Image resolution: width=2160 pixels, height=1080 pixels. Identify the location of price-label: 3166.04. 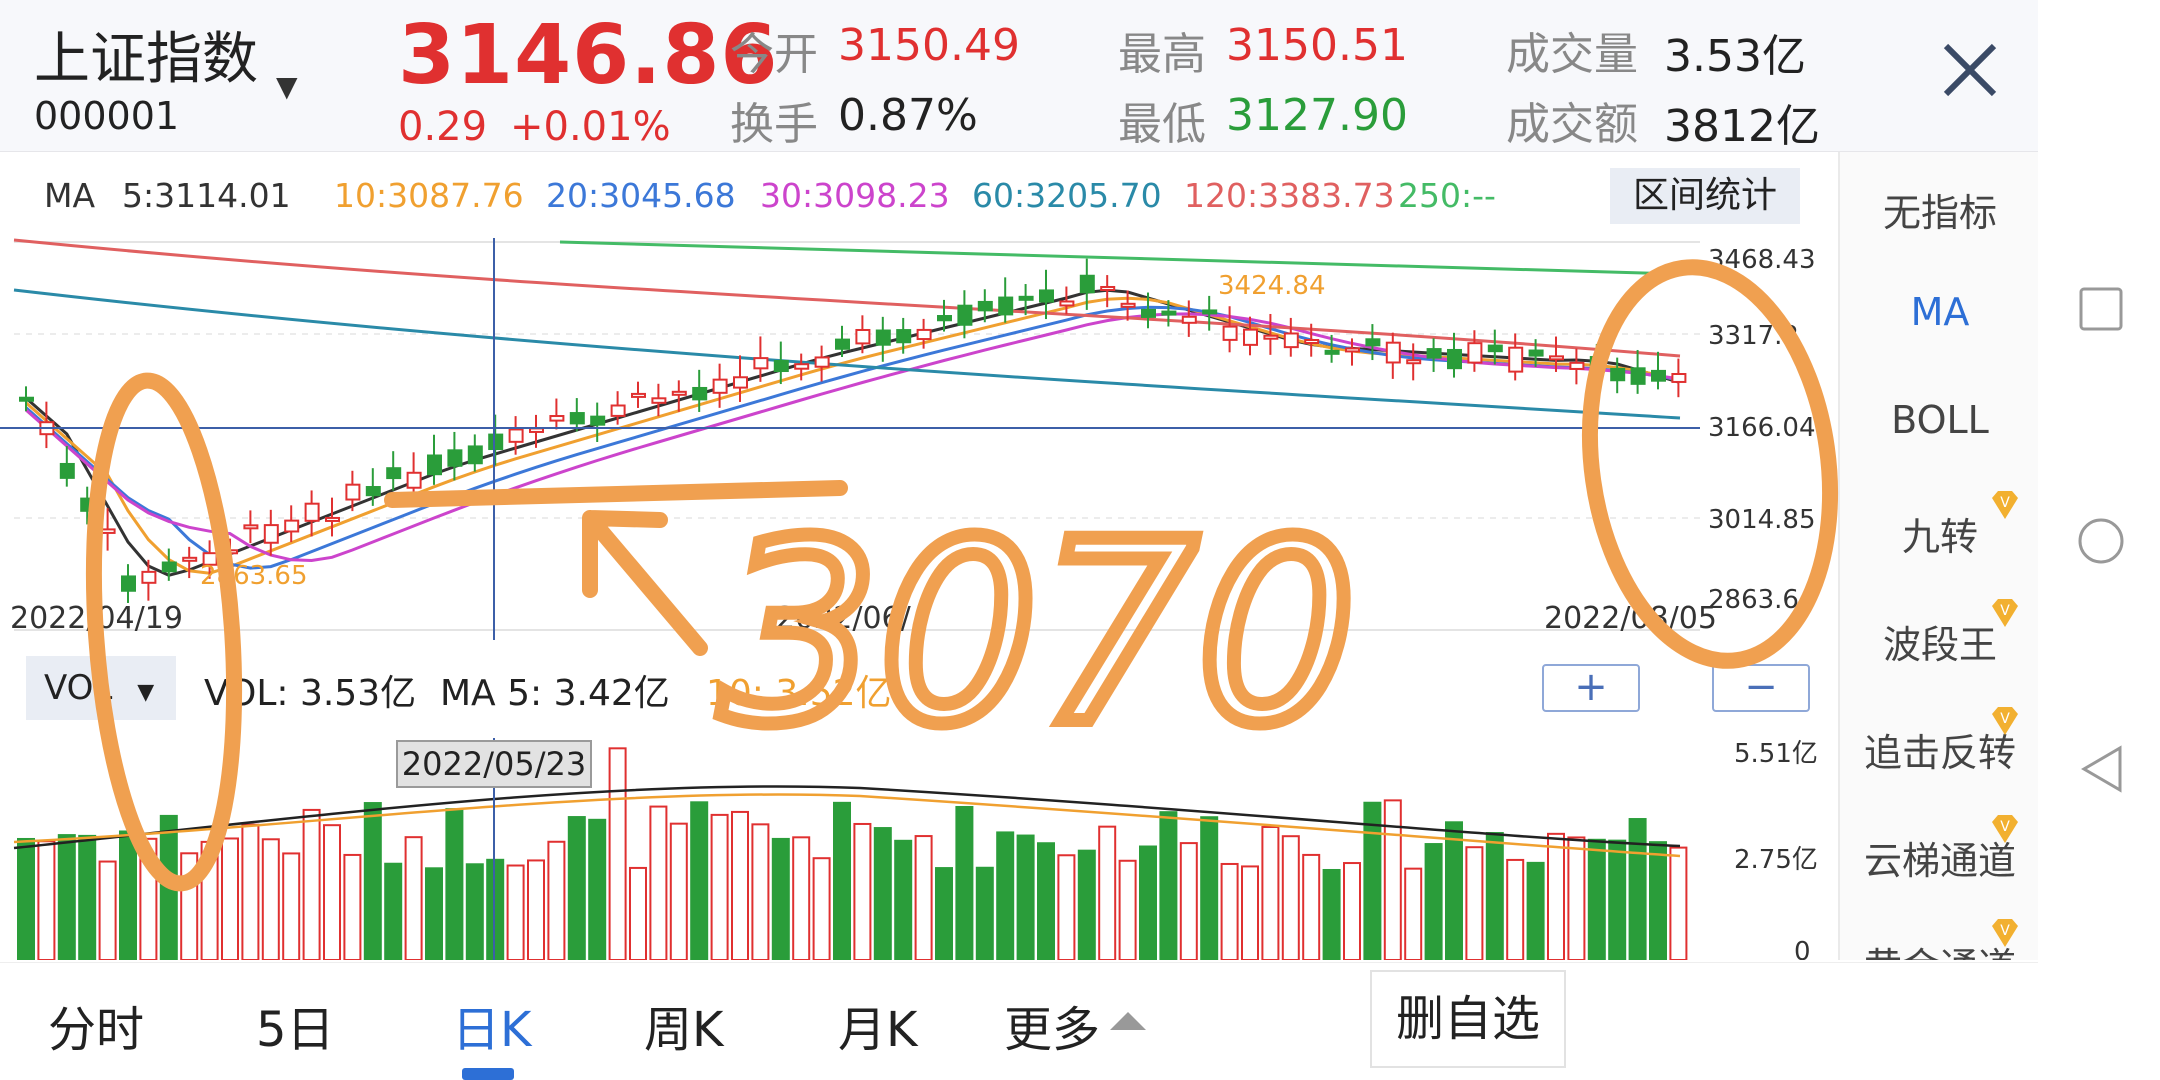
(1762, 428).